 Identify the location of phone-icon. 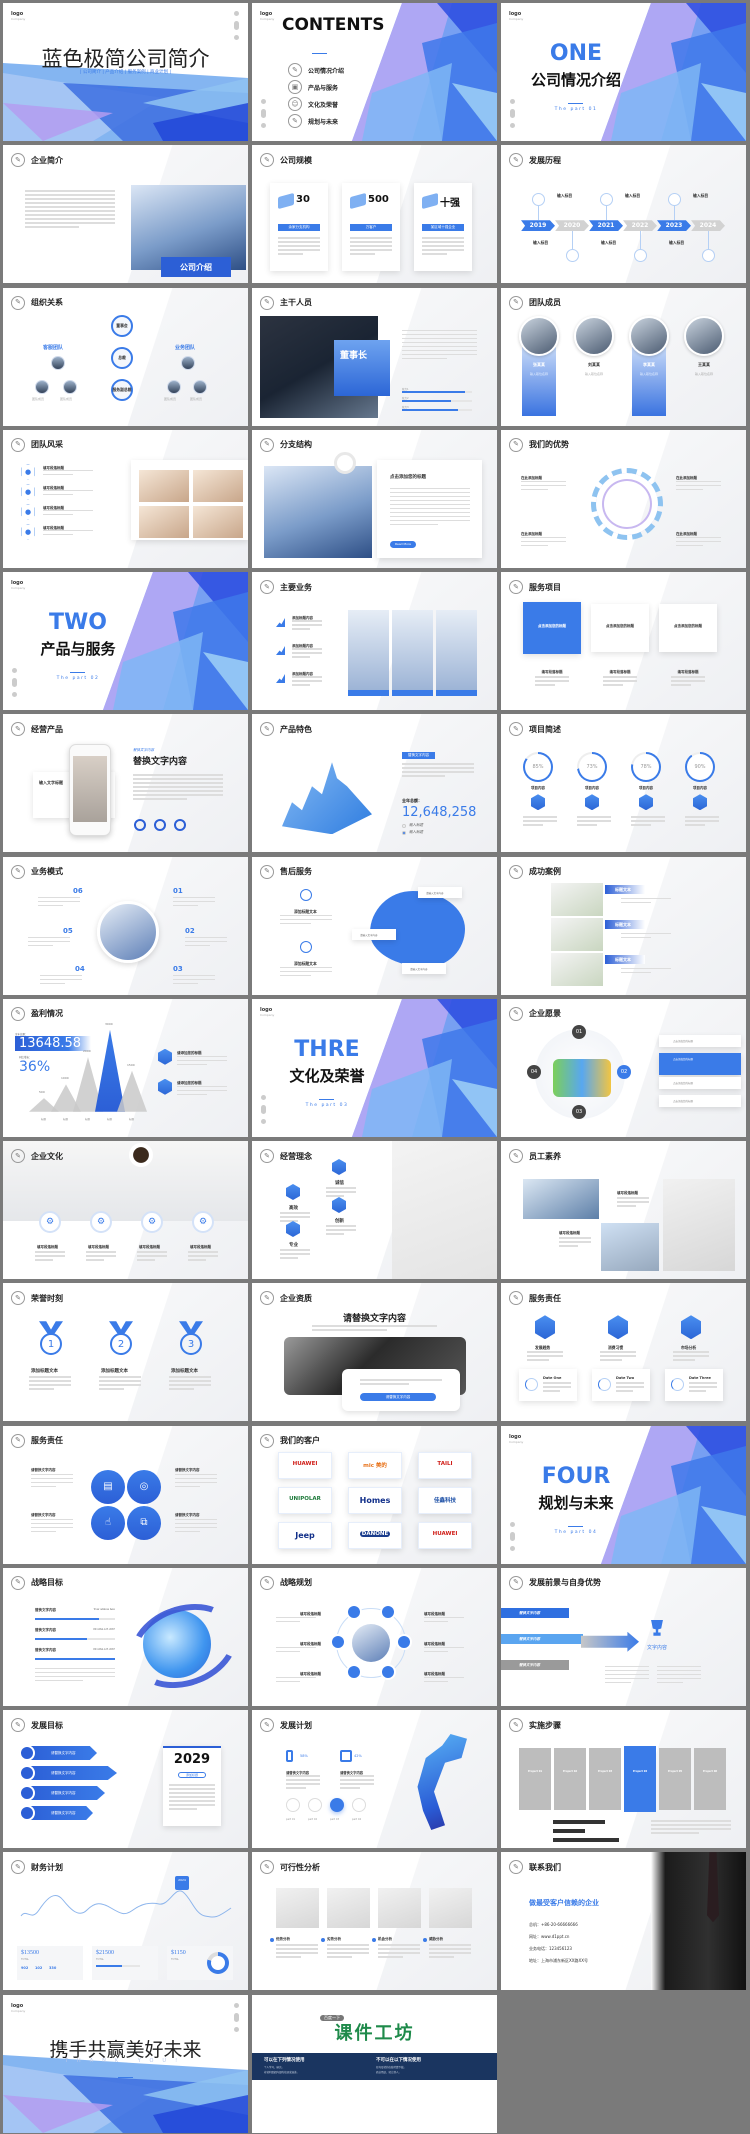
(289, 1756).